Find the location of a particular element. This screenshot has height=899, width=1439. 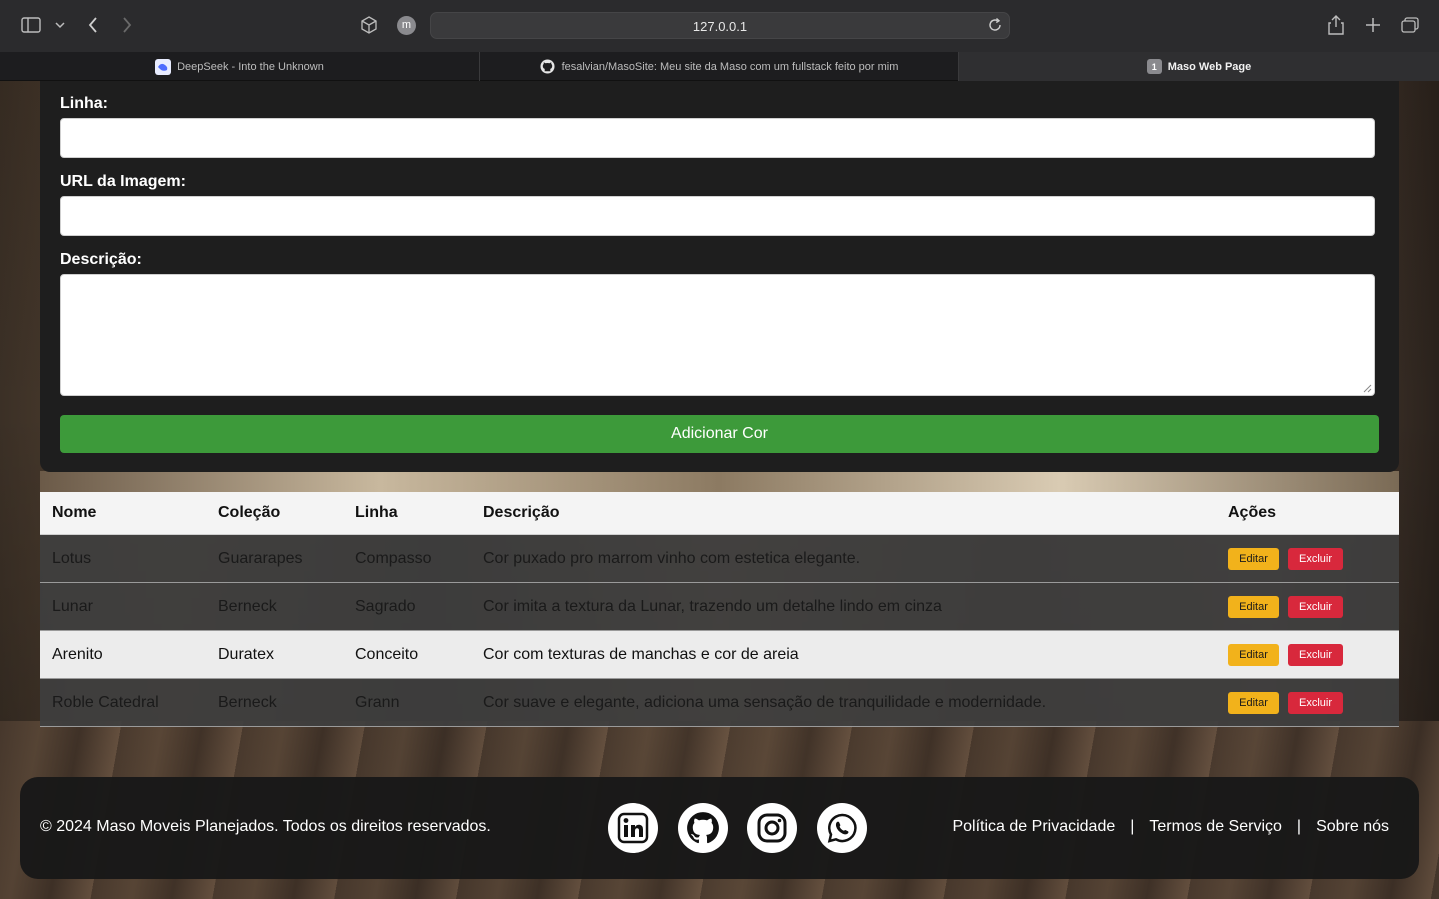

cell-linha: Grann is located at coordinates (377, 702).